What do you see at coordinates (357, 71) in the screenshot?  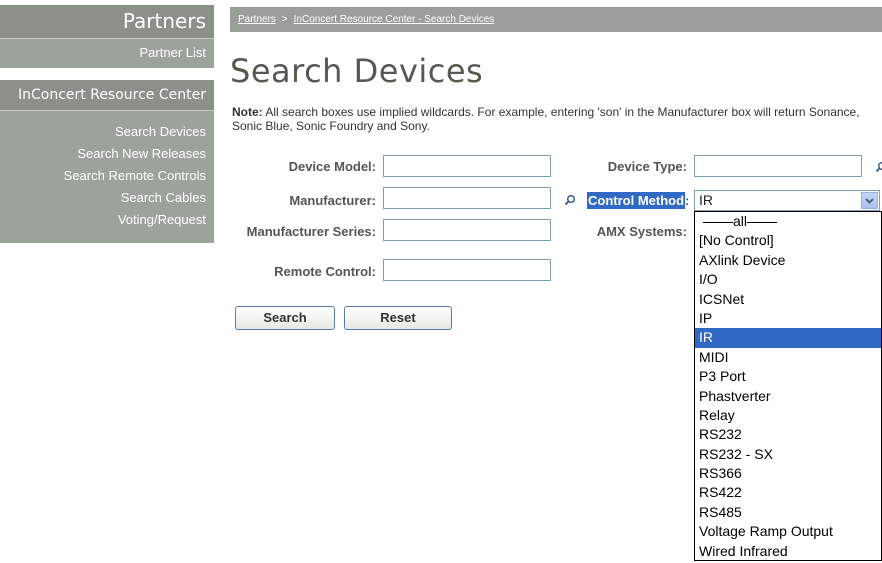 I see `page-title: Search Devices` at bounding box center [357, 71].